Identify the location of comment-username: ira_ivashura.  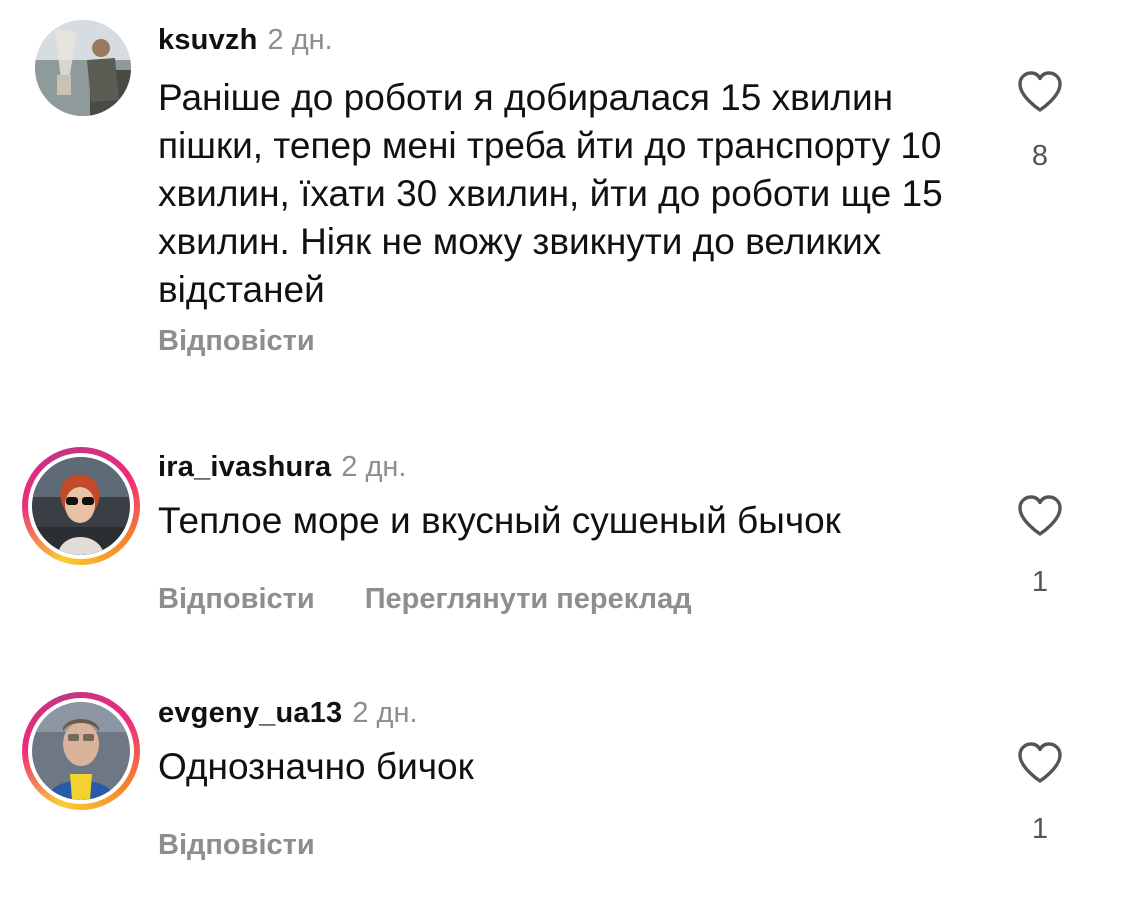
(244, 467).